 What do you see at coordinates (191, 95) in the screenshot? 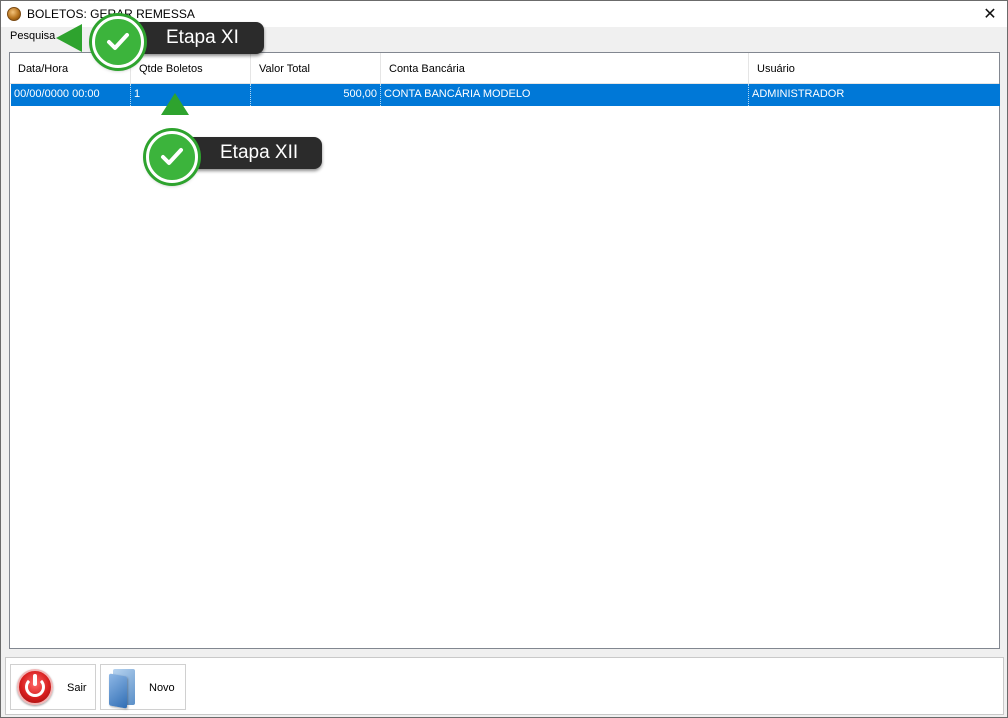
I see `cell-qtde-boletos: 1` at bounding box center [191, 95].